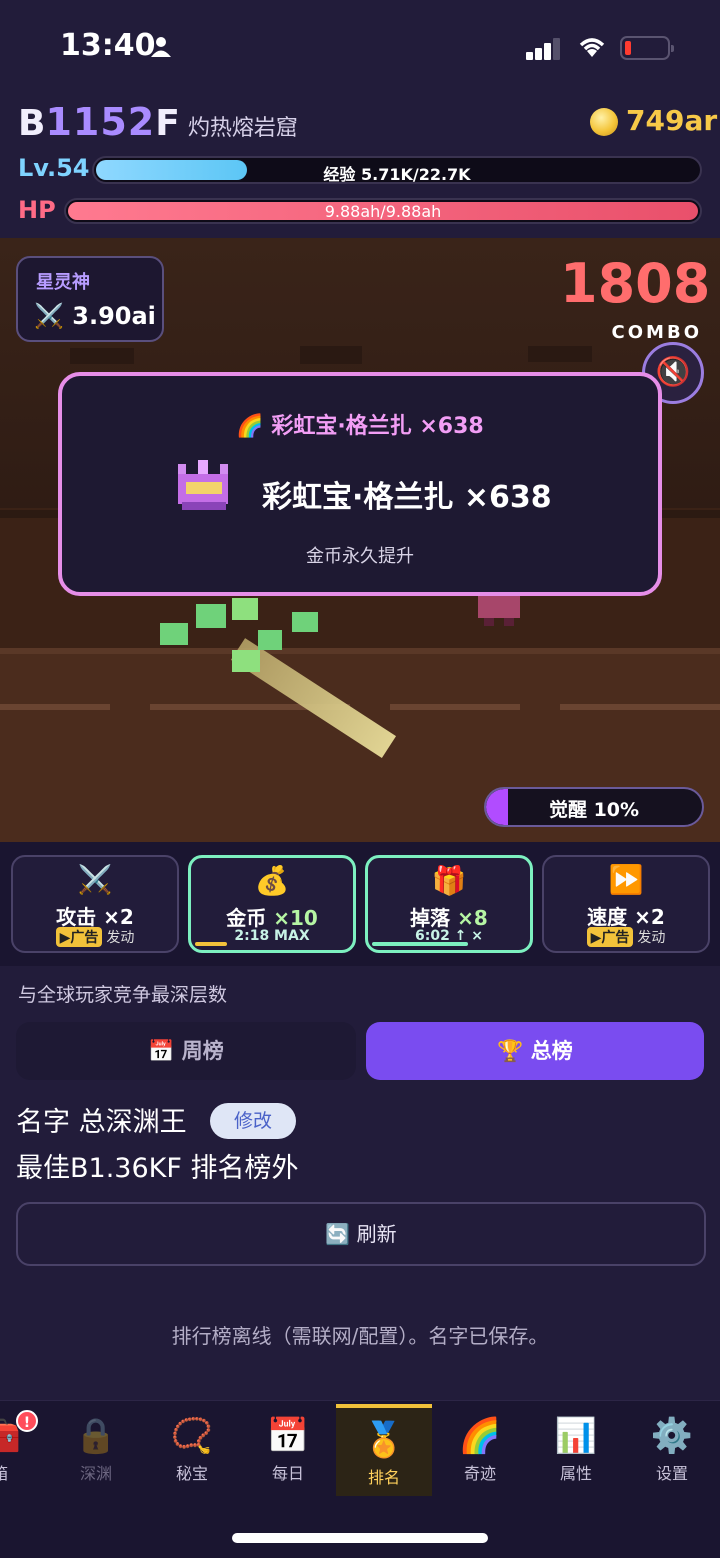 This screenshot has height=1558, width=720. What do you see at coordinates (272, 904) in the screenshot?
I see `buff-gold-button: 💰 金币 ×10 2:18 MAX` at bounding box center [272, 904].